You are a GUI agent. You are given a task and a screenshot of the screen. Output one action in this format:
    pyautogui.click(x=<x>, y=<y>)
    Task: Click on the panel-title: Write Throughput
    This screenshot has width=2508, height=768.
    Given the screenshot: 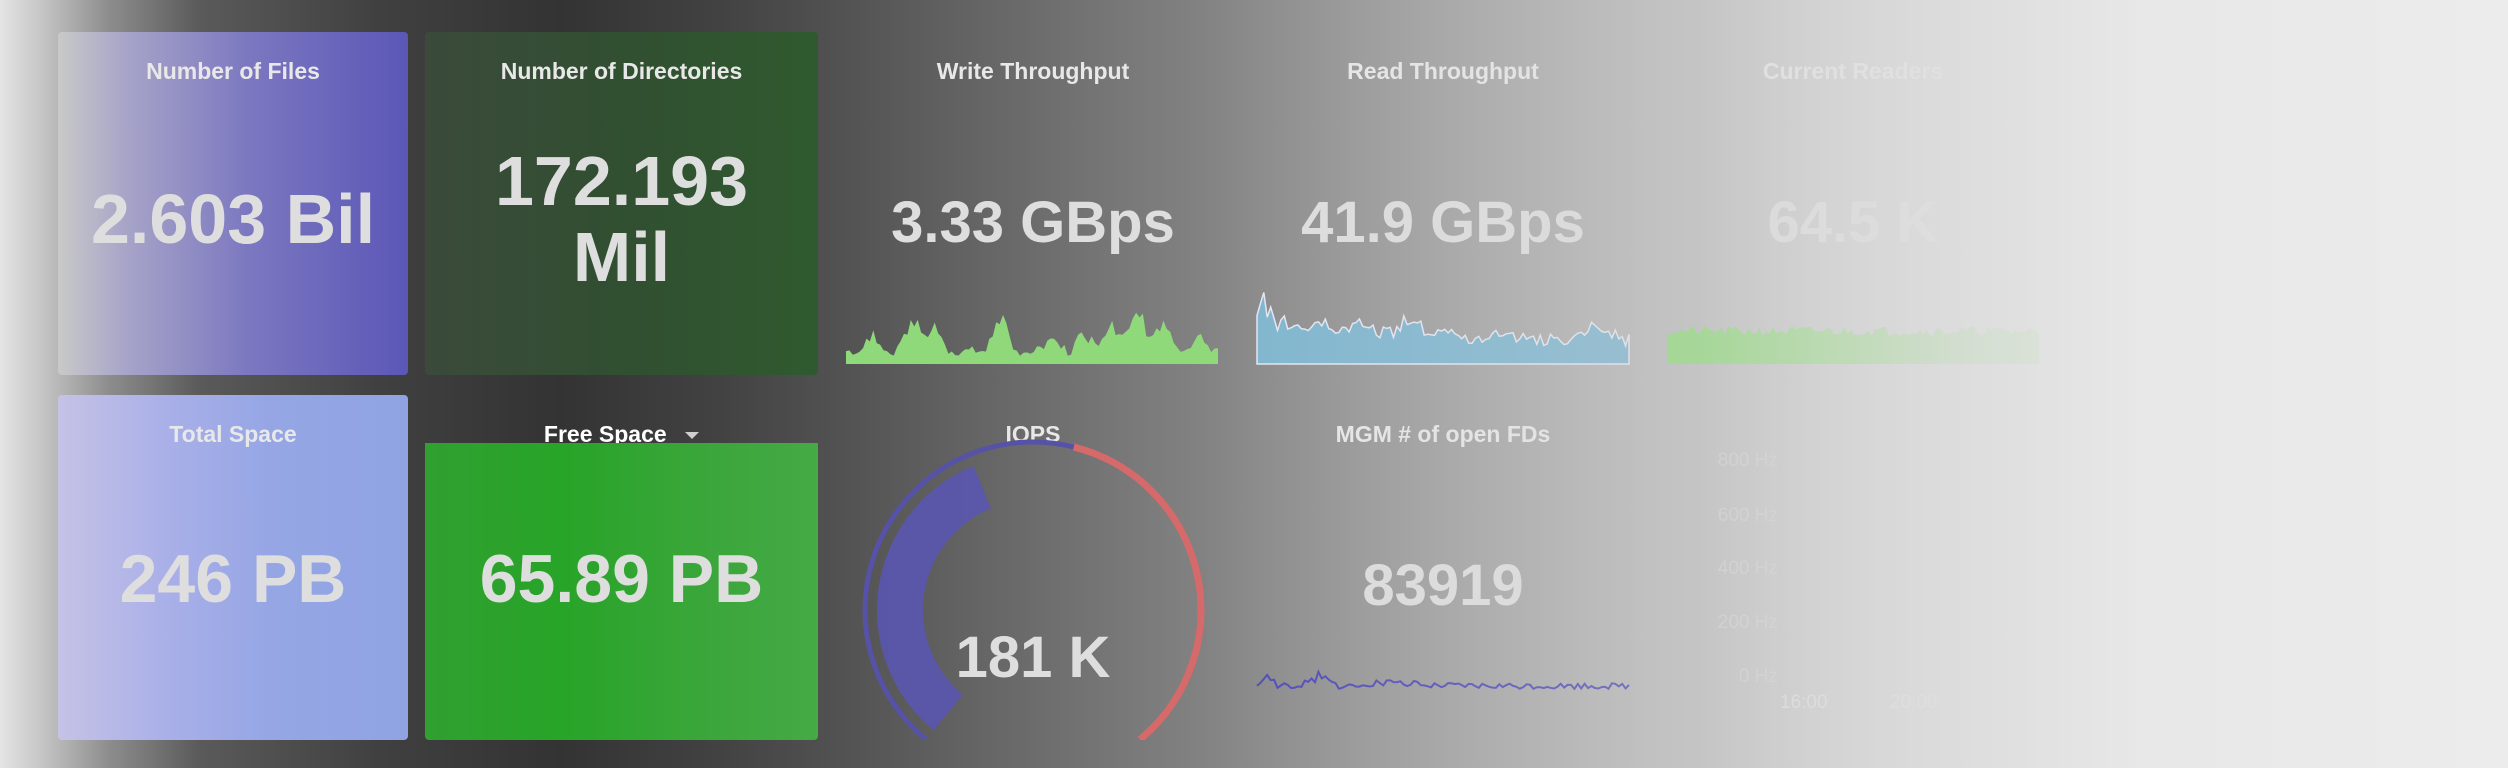 What is the action you would take?
    pyautogui.click(x=1033, y=71)
    